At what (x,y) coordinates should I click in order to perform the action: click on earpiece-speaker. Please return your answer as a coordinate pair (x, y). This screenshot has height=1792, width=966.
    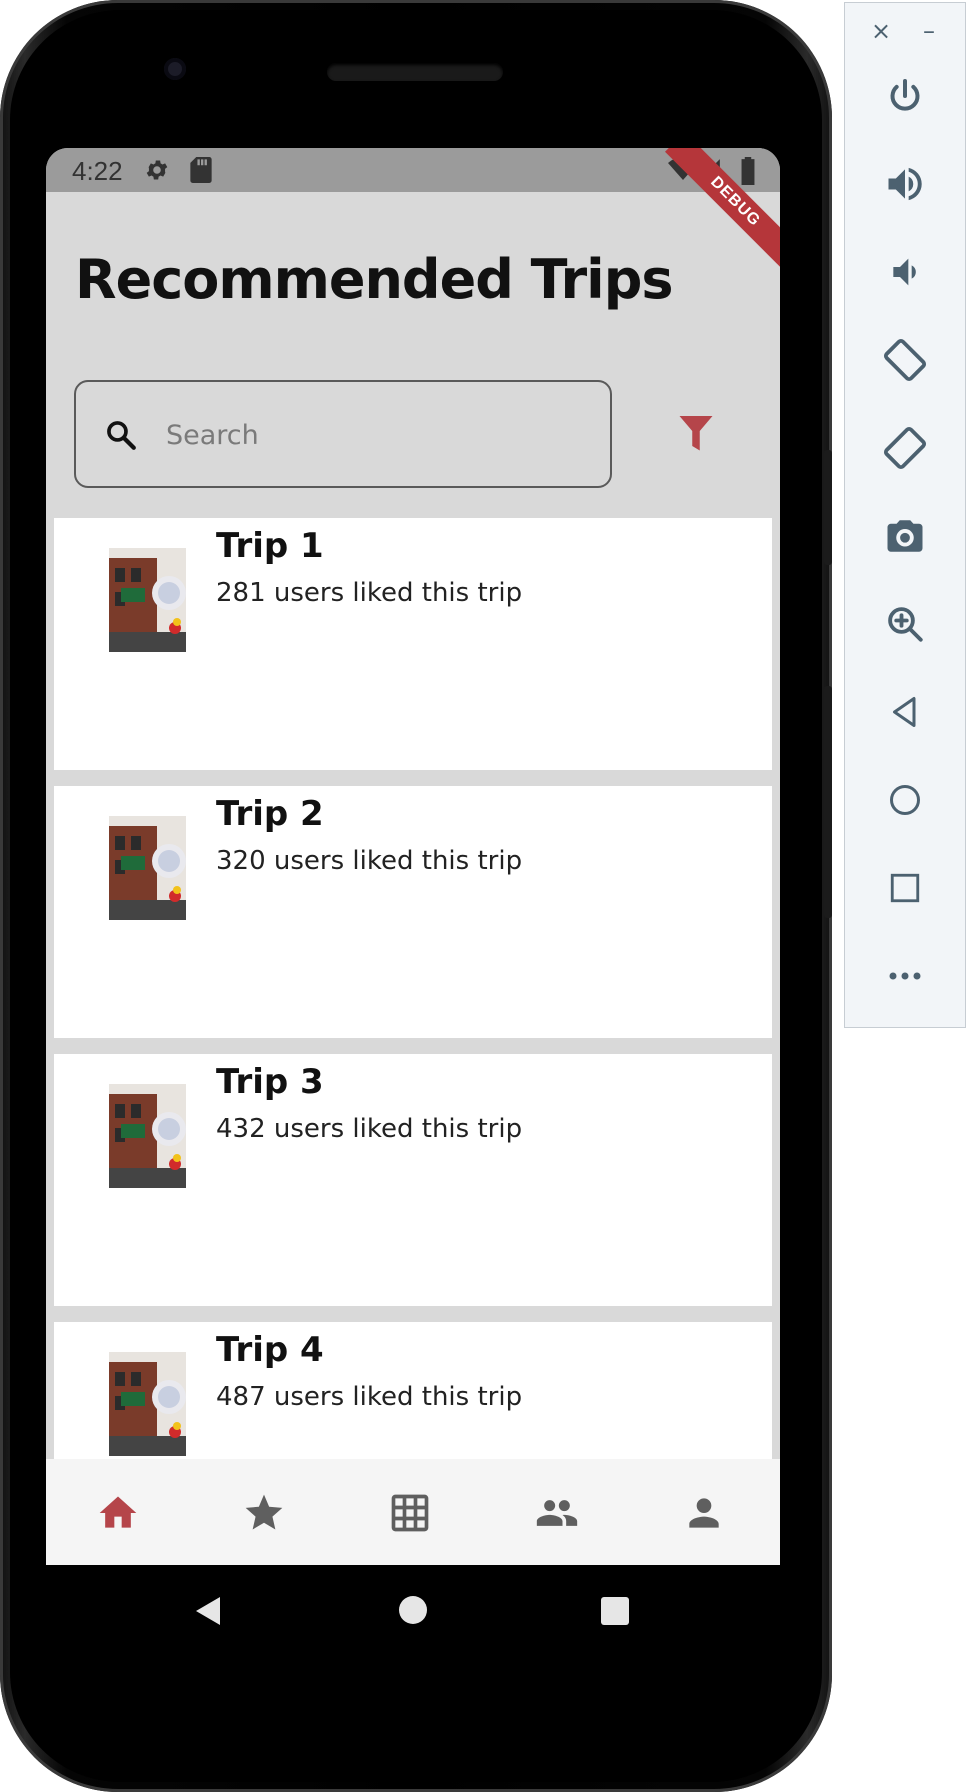
    Looking at the image, I should click on (415, 72).